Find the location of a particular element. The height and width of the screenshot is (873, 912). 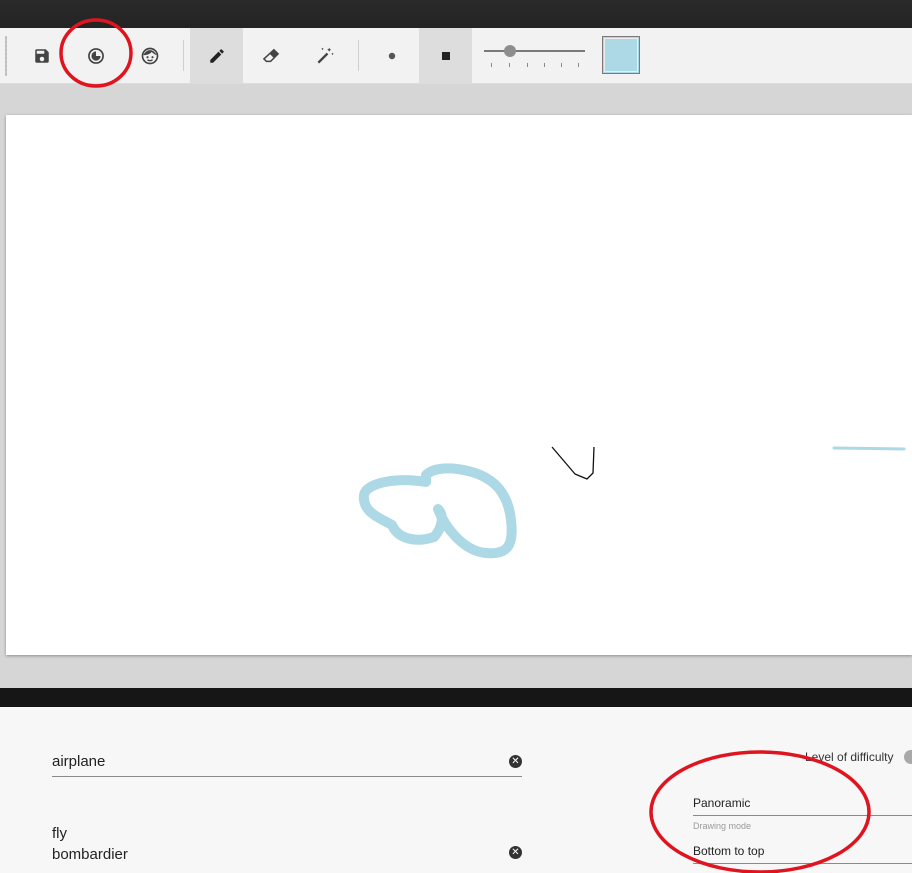

pencil-icon is located at coordinates (216, 55).